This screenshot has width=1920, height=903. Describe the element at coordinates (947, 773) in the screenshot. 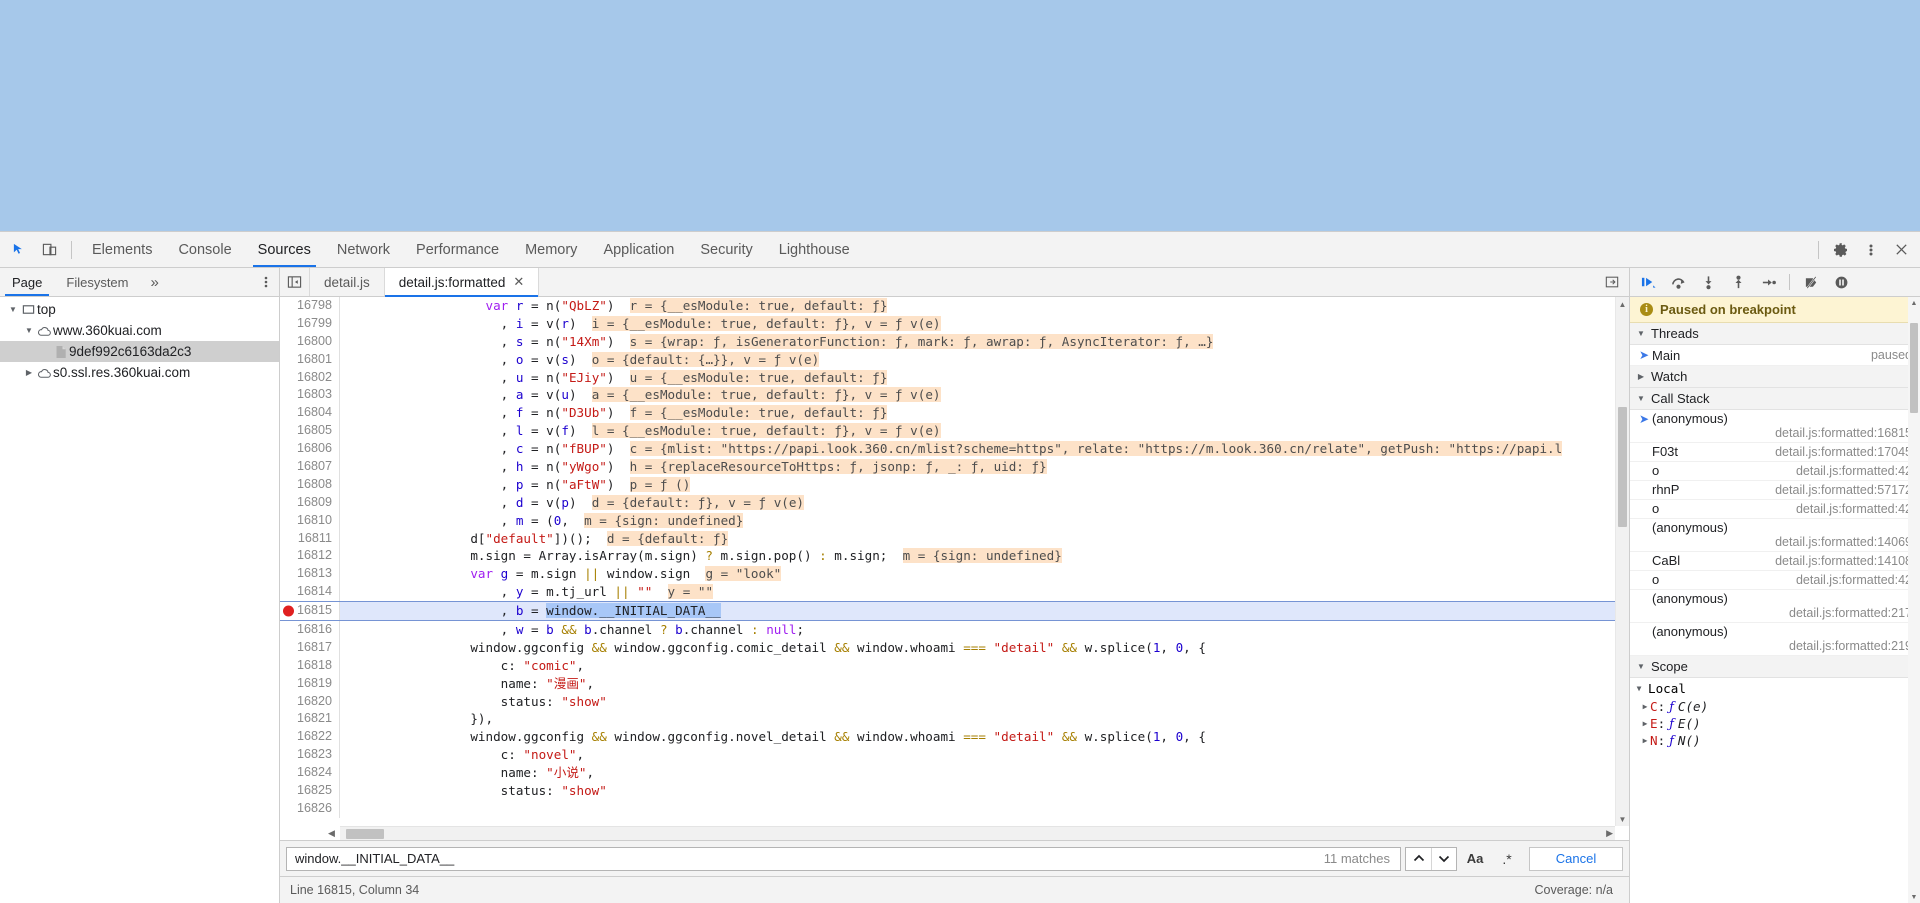

I see `code-line: 16824 name: "小说",` at that location.